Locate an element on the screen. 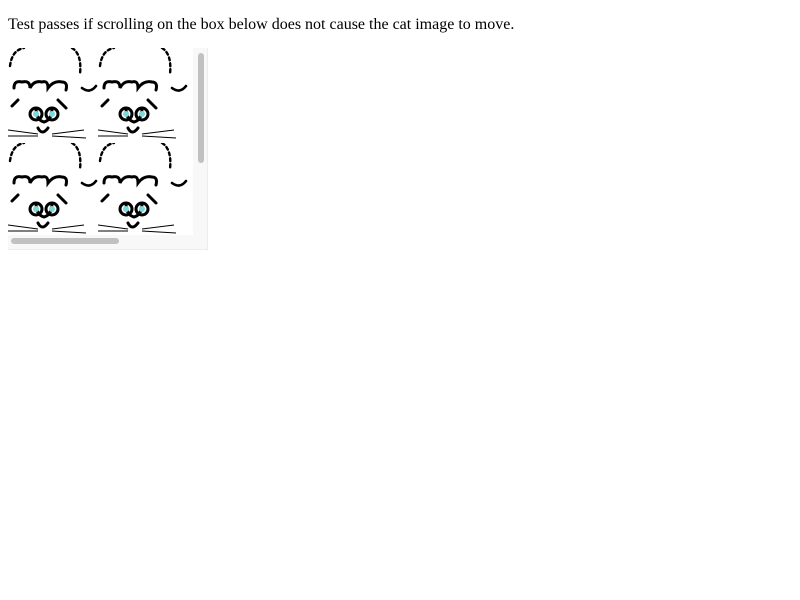 The width and height of the screenshot is (800, 600). vertical-scrollbar-thumb is located at coordinates (201, 108).